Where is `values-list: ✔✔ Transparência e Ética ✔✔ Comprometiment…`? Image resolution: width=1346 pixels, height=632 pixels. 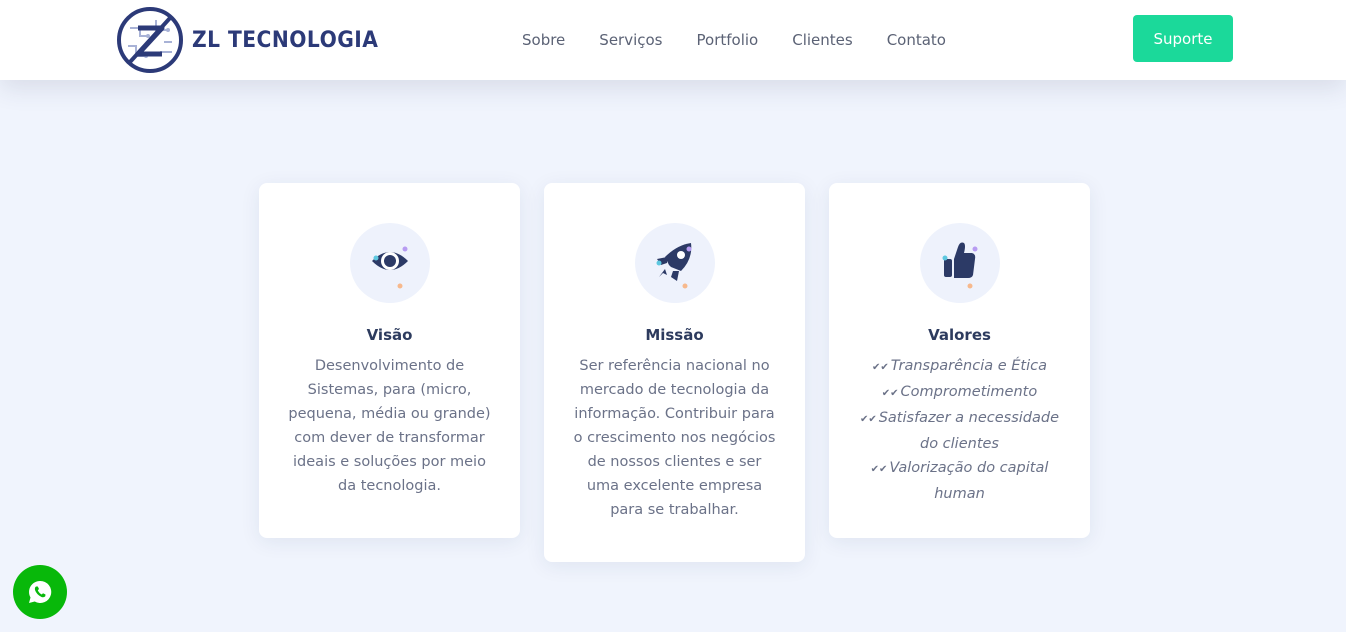 values-list: ✔✔ Transparência e Ética ✔✔ Comprometiment… is located at coordinates (959, 430).